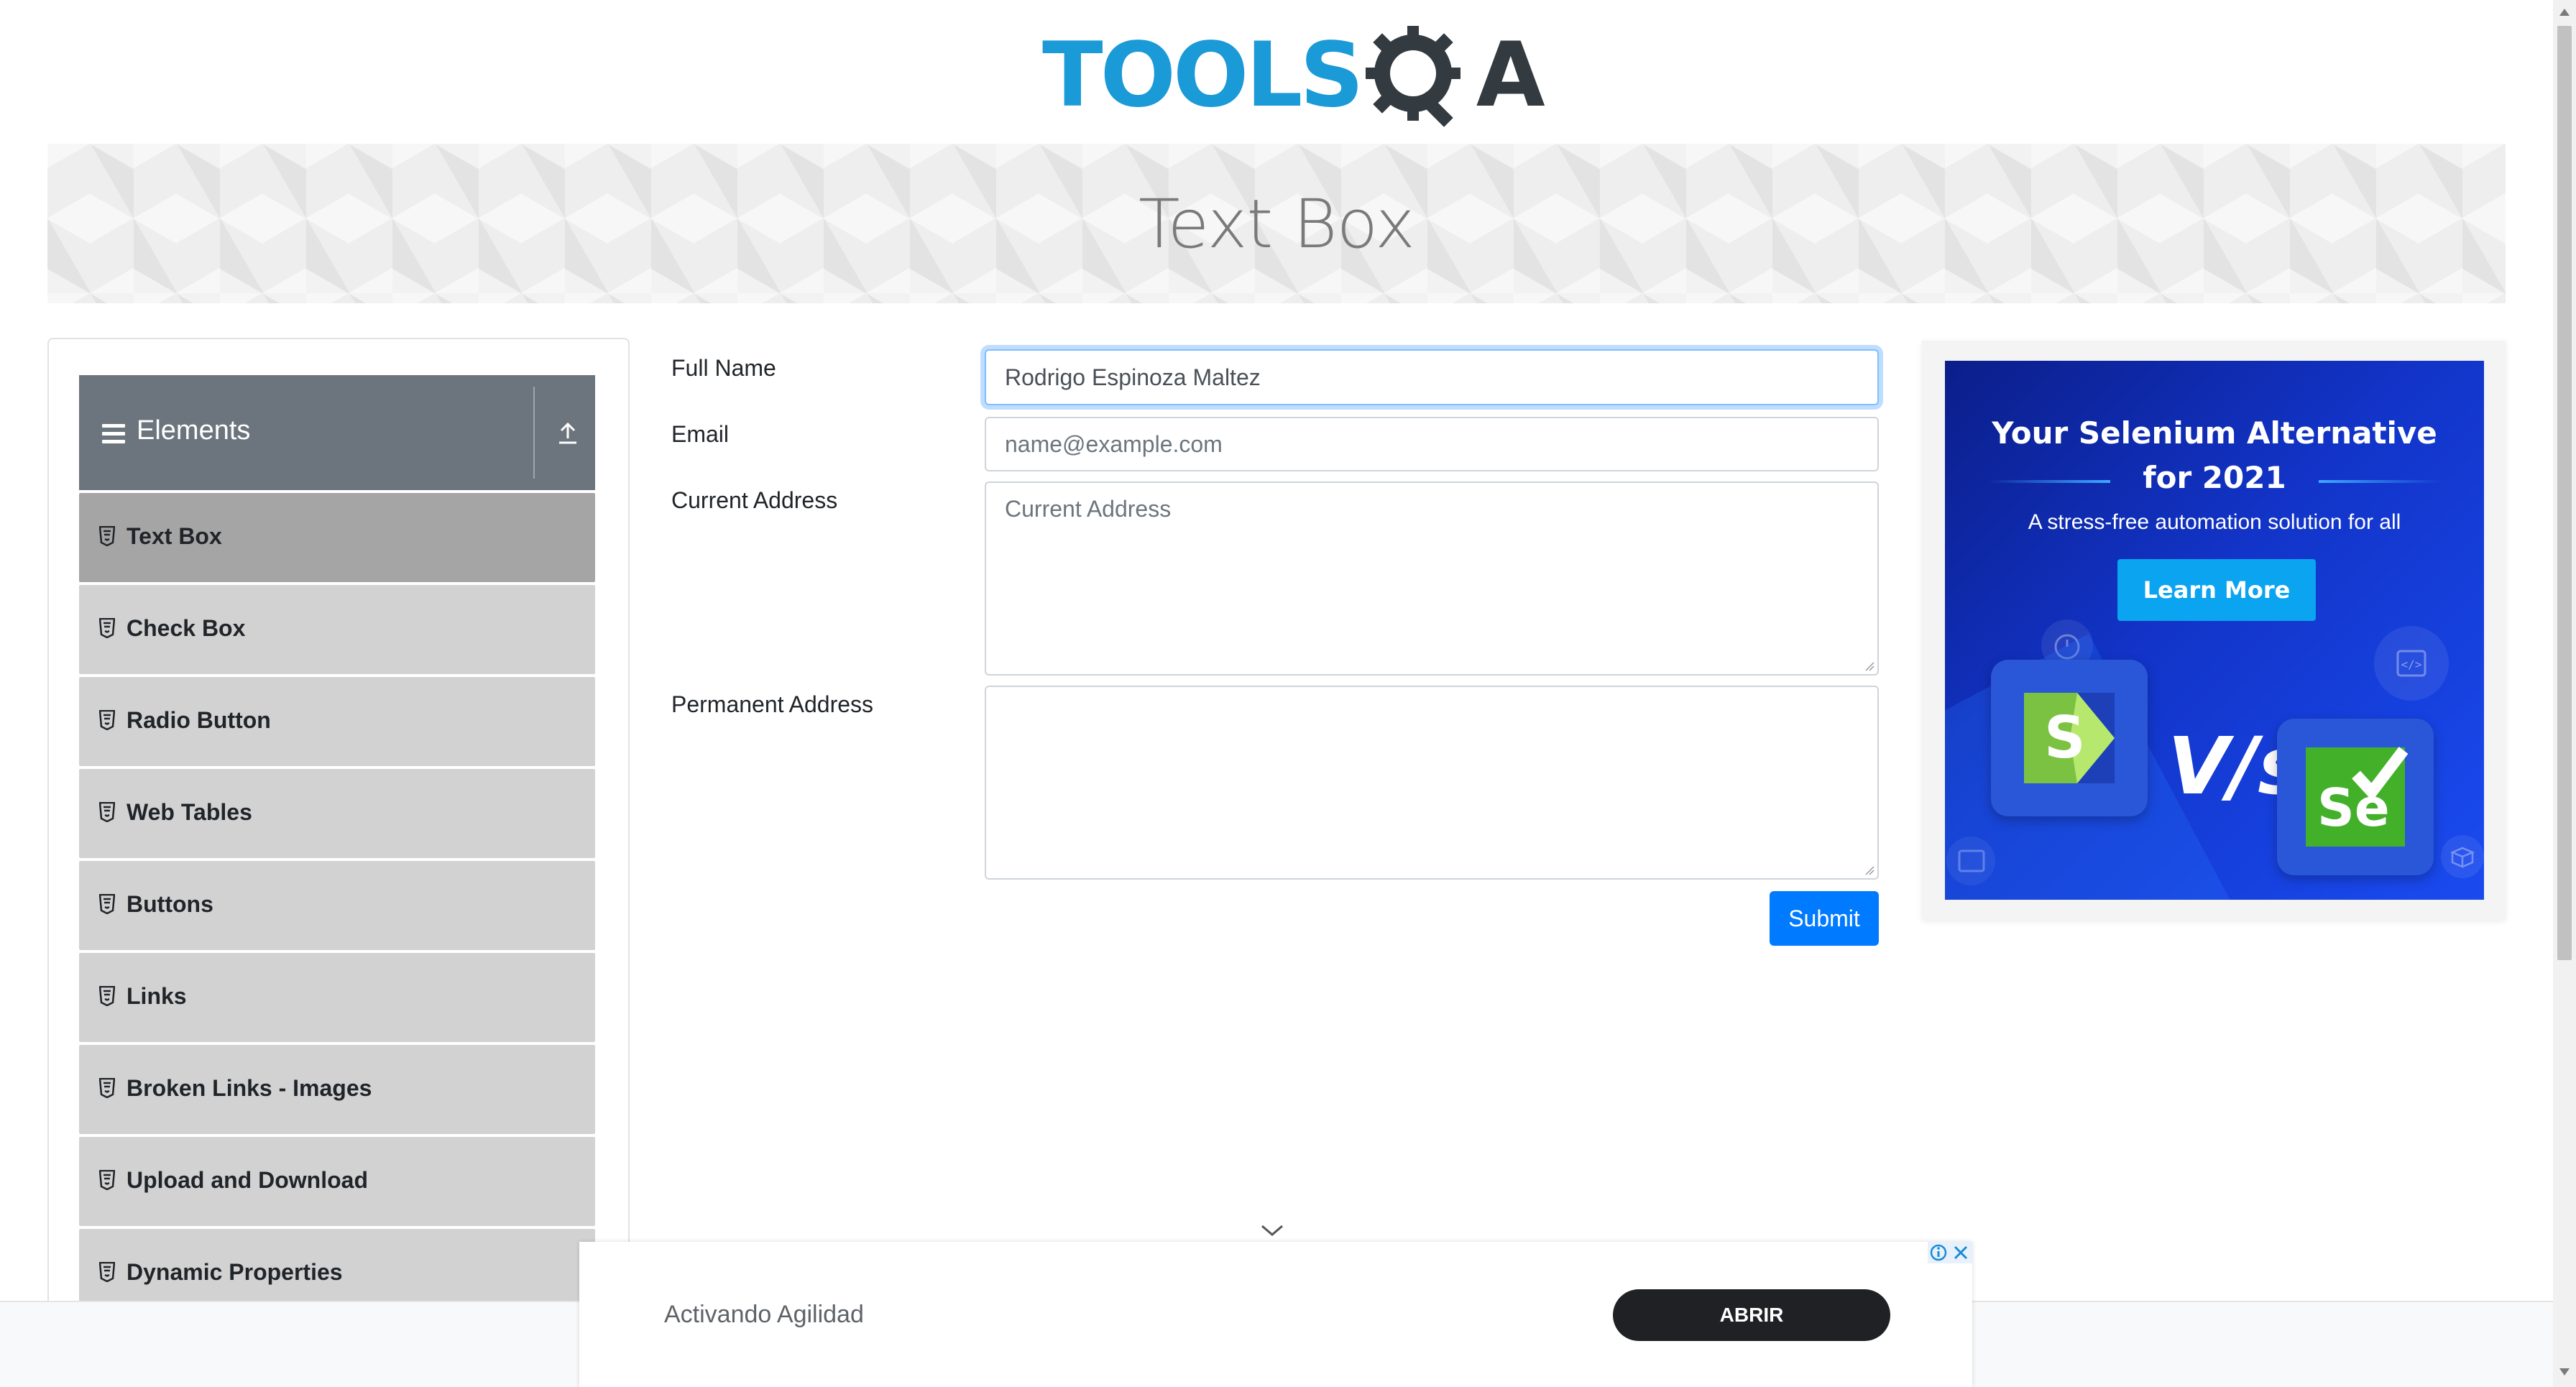 The image size is (2576, 1387). What do you see at coordinates (337, 721) in the screenshot?
I see `sidebar-item-radio-button: Radio Button` at bounding box center [337, 721].